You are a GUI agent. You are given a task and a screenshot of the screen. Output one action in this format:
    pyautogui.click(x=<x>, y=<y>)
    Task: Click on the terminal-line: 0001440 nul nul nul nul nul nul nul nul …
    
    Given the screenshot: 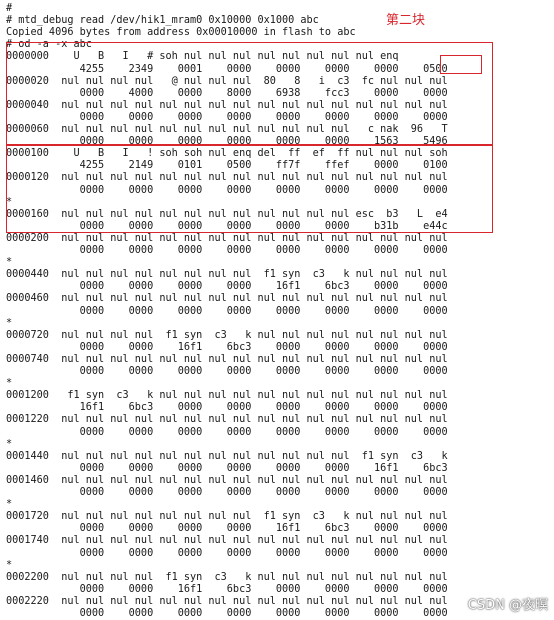 What is the action you would take?
    pyautogui.click(x=227, y=456)
    